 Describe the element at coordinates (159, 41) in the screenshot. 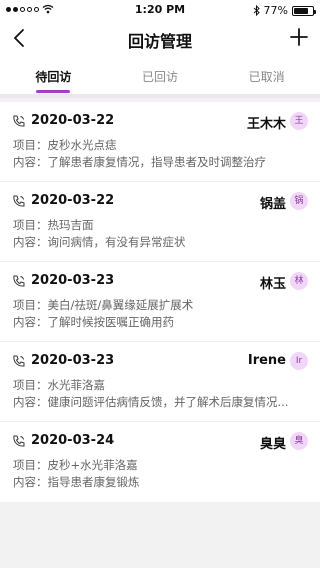

I see `page-title: 回访管理` at that location.